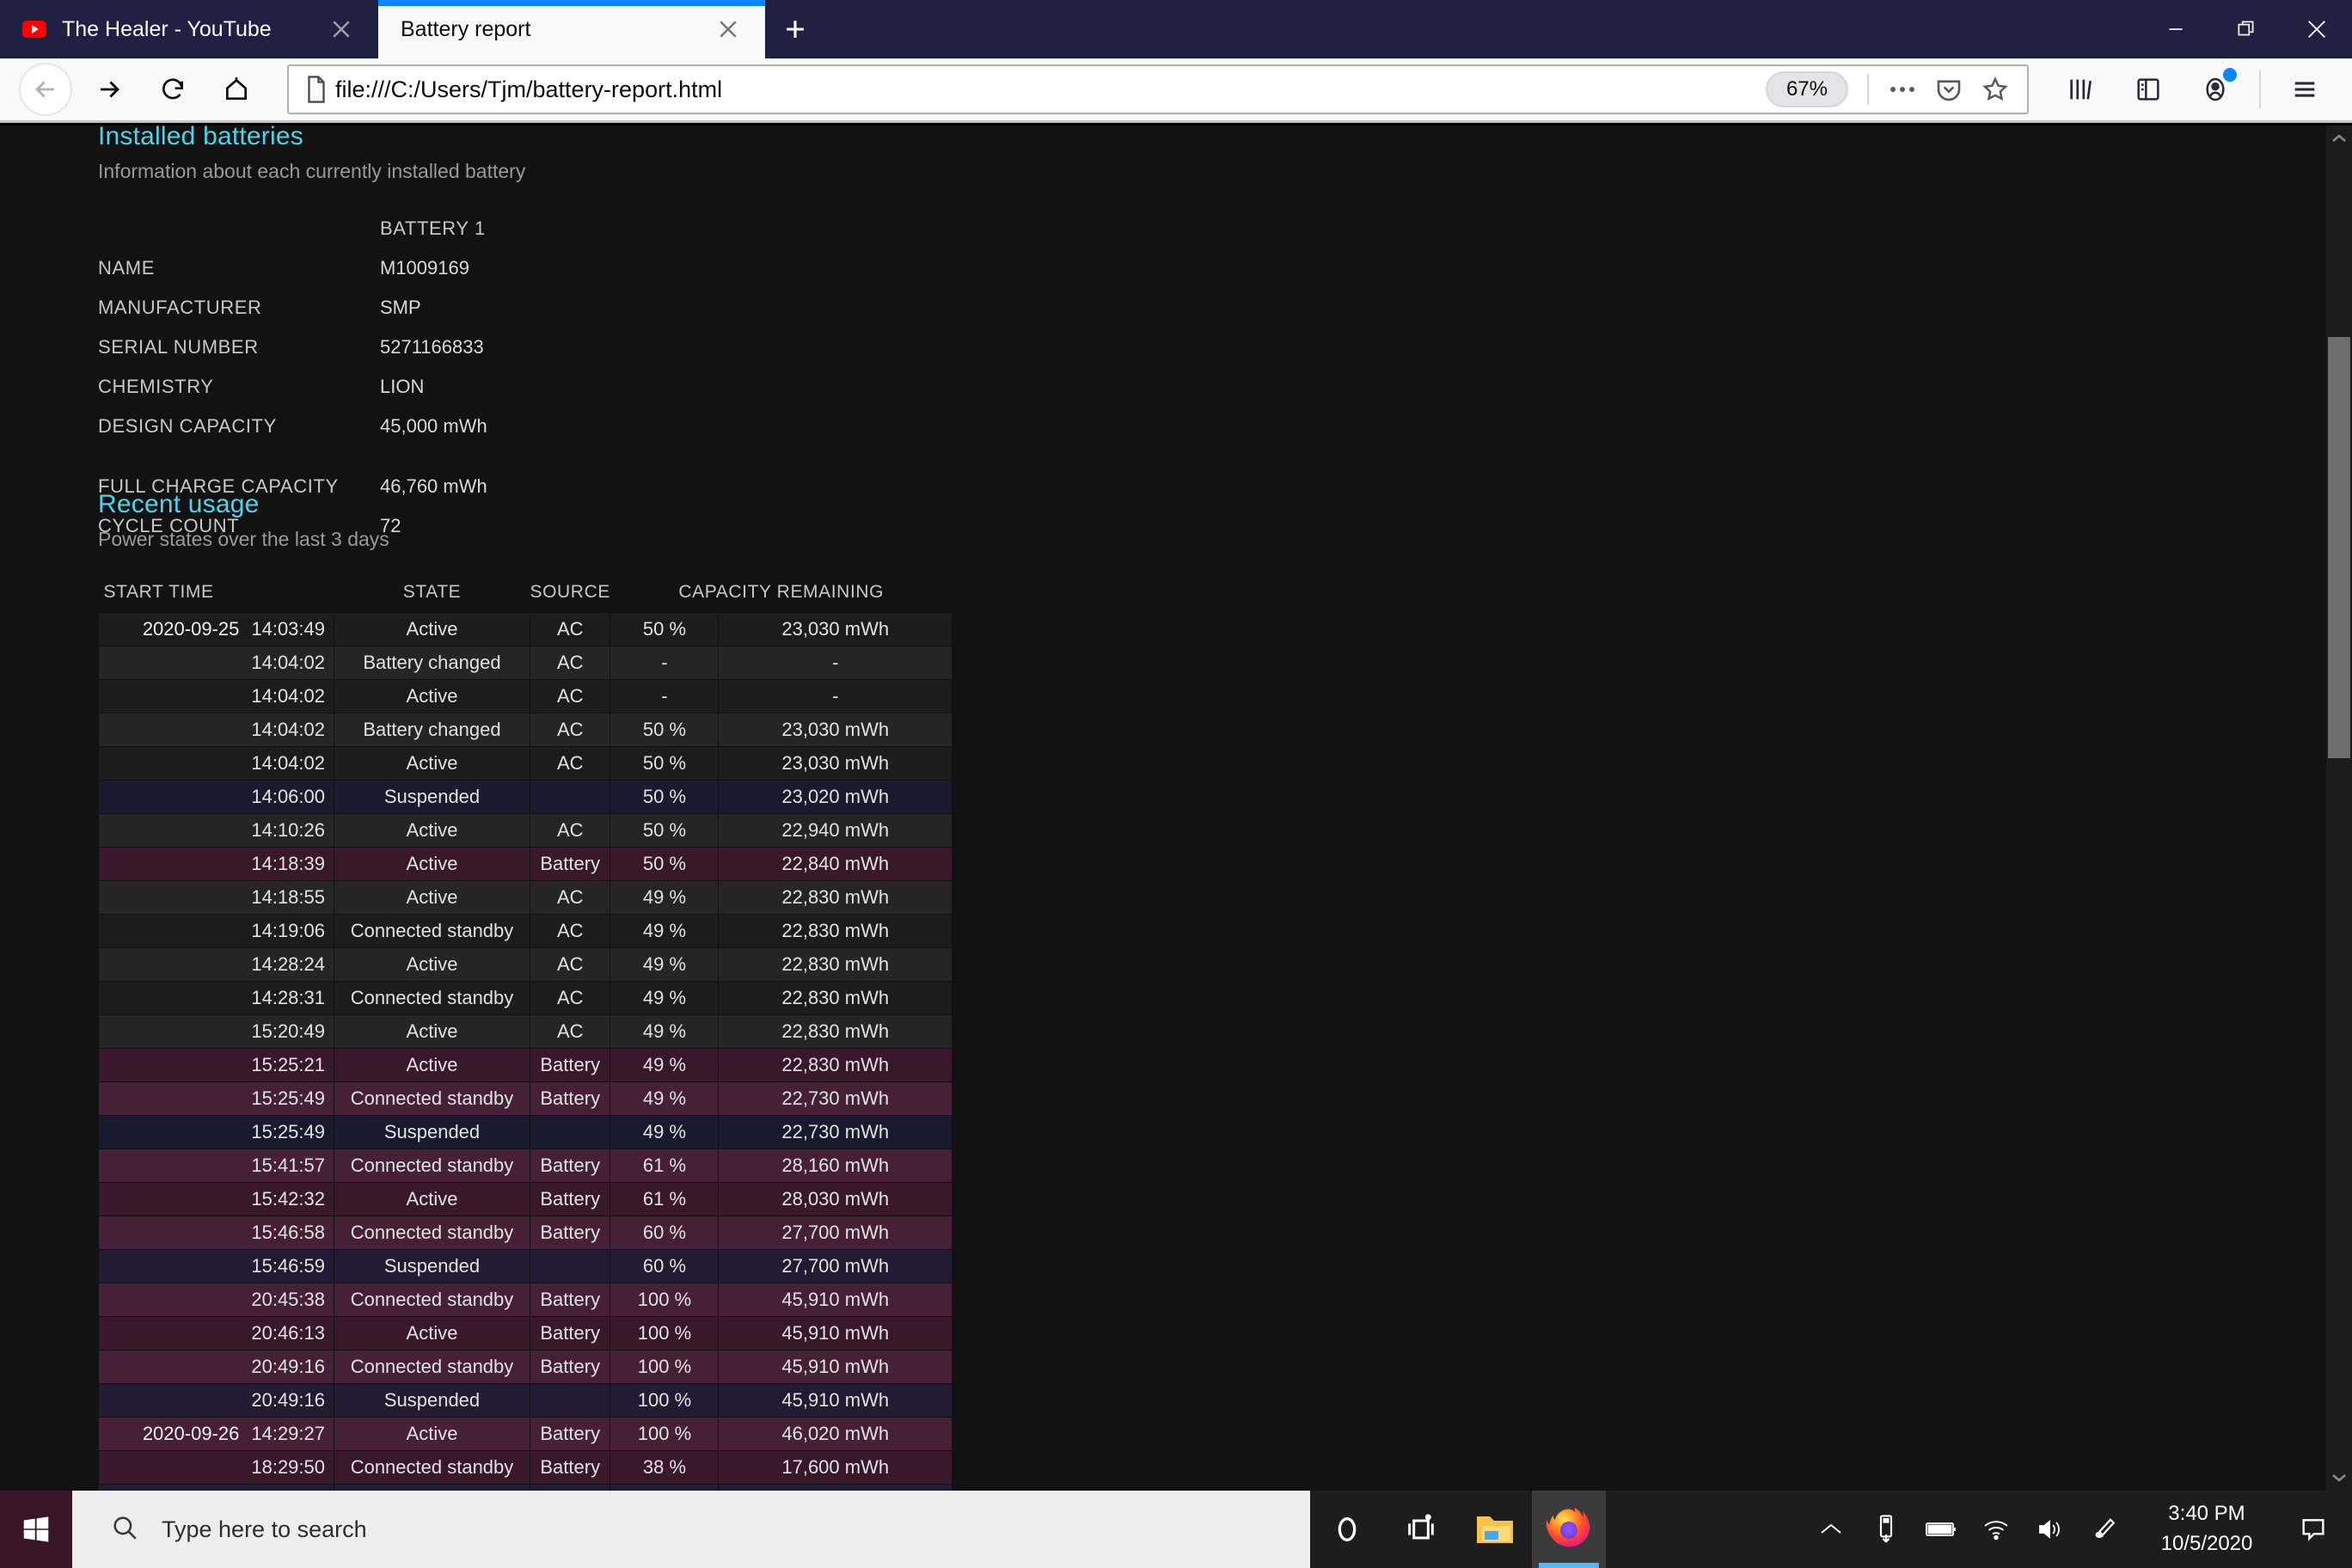 The width and height of the screenshot is (2352, 1568). I want to click on scroll-up-icon, so click(2339, 138).